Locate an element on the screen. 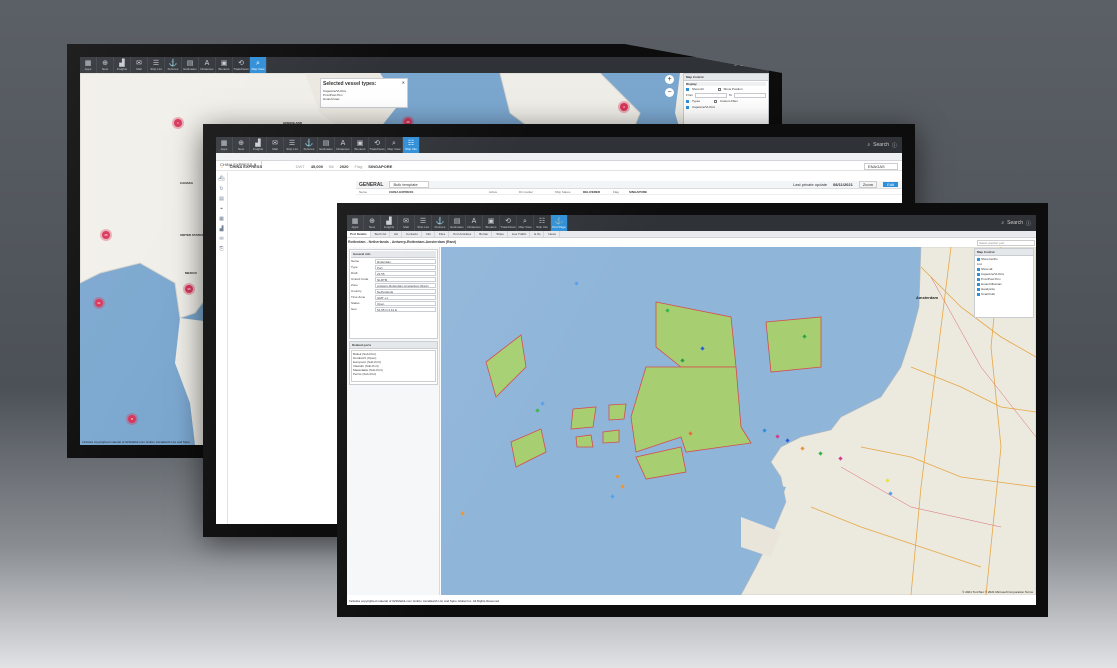  vessel-cluster: 1 is located at coordinates (178, 123).